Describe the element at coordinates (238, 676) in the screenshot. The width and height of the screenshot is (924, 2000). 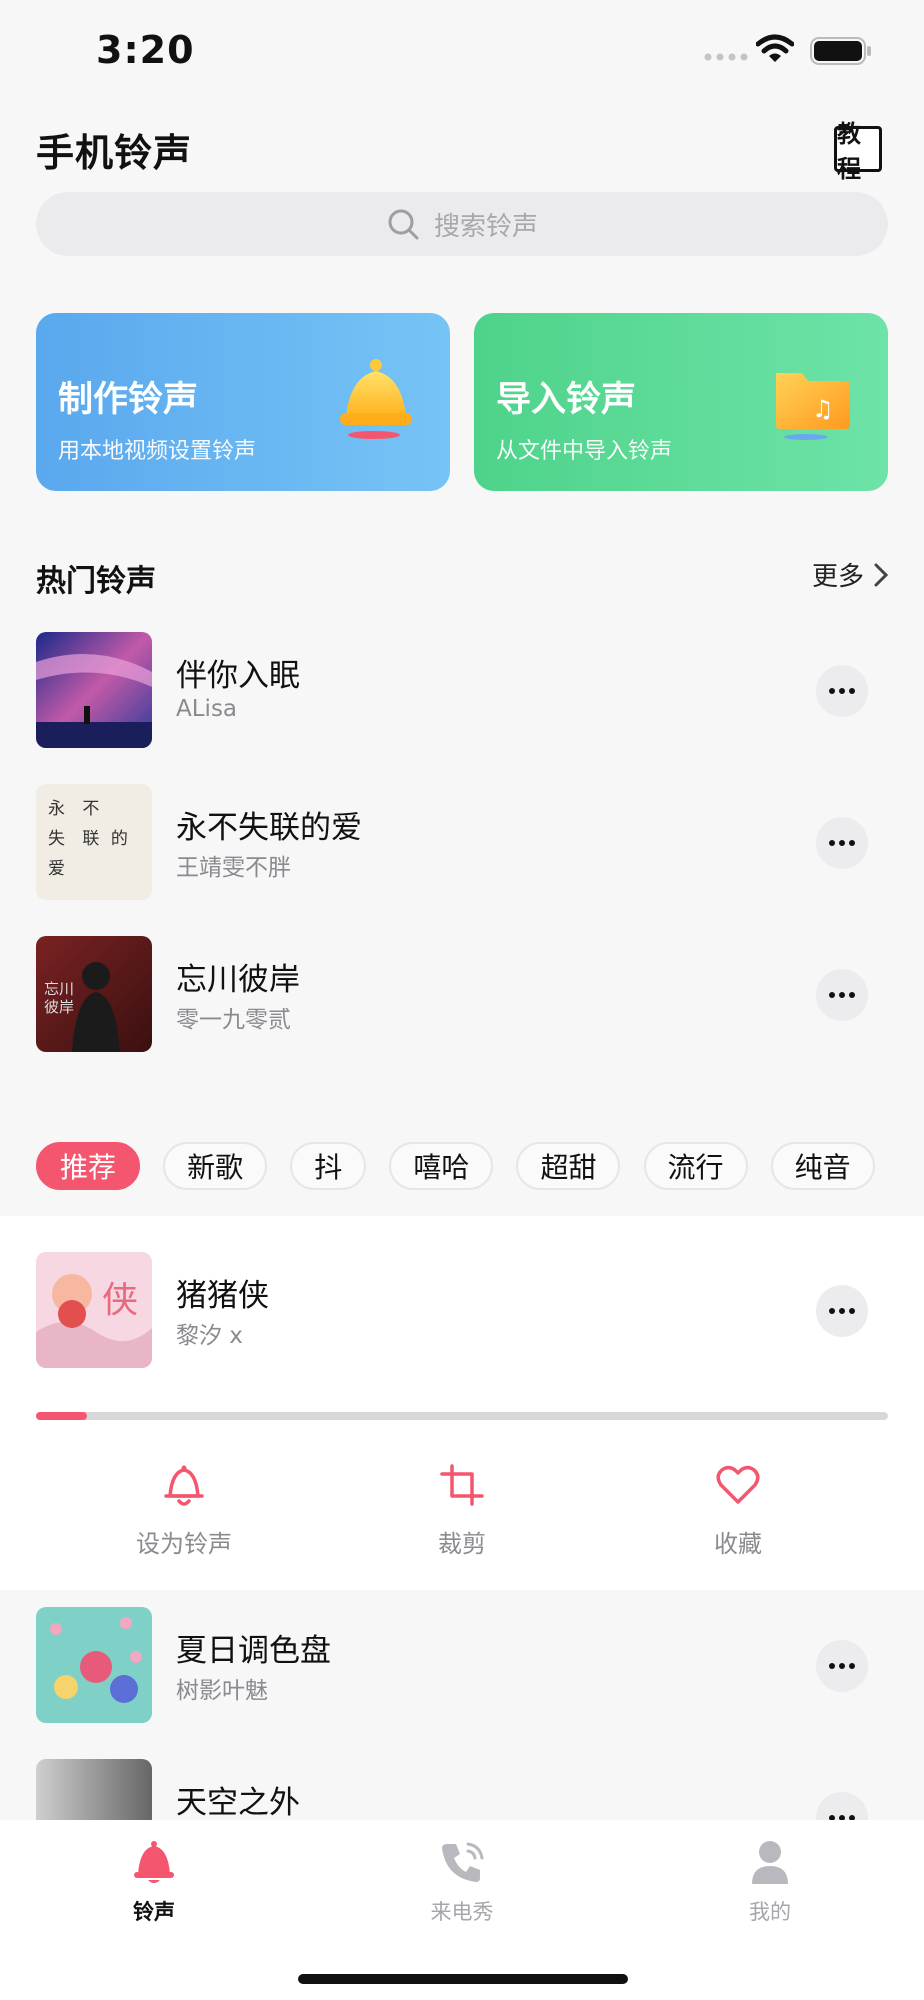
I see `song-title: 伴你入眠` at that location.